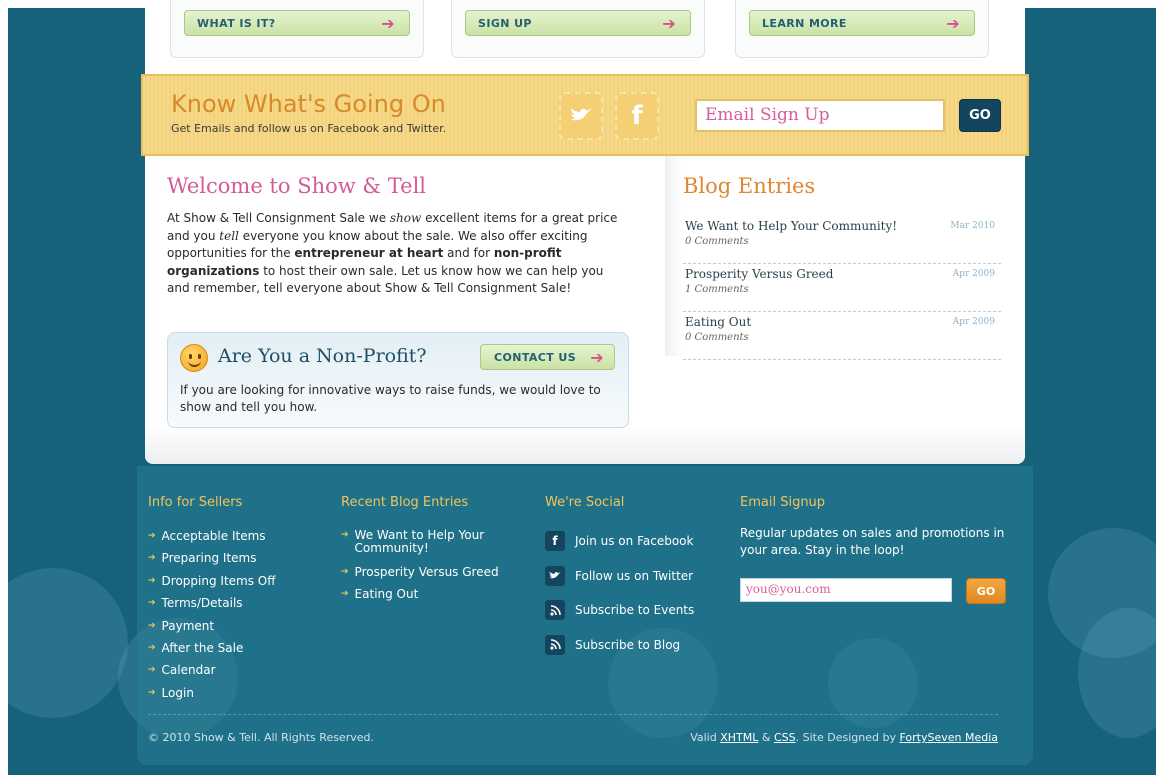 The image size is (1156, 775). Describe the element at coordinates (986, 591) in the screenshot. I see `footer-email-go-button: GO` at that location.